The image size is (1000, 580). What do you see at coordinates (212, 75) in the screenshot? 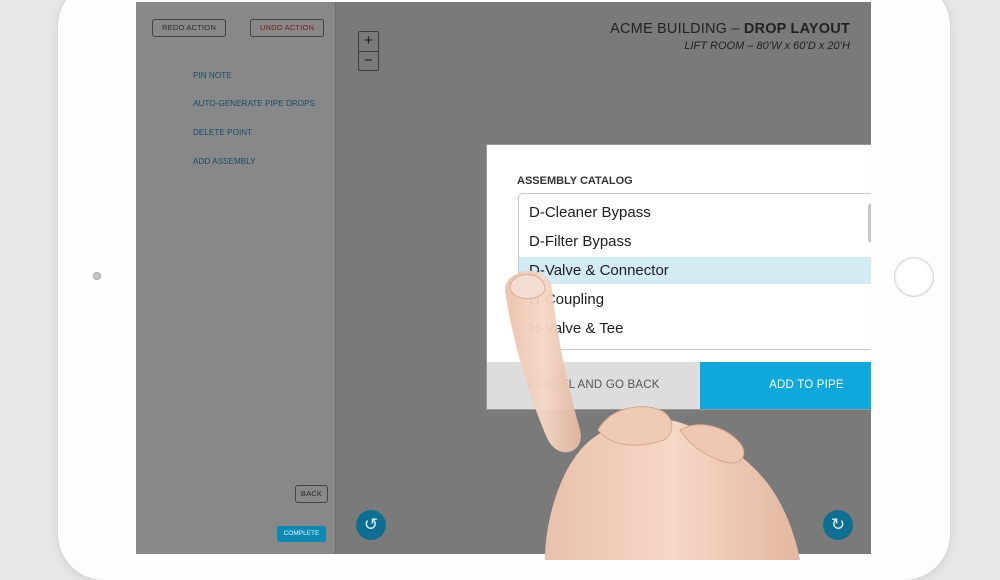
I see `pin-note-link: PIN NOTE` at bounding box center [212, 75].